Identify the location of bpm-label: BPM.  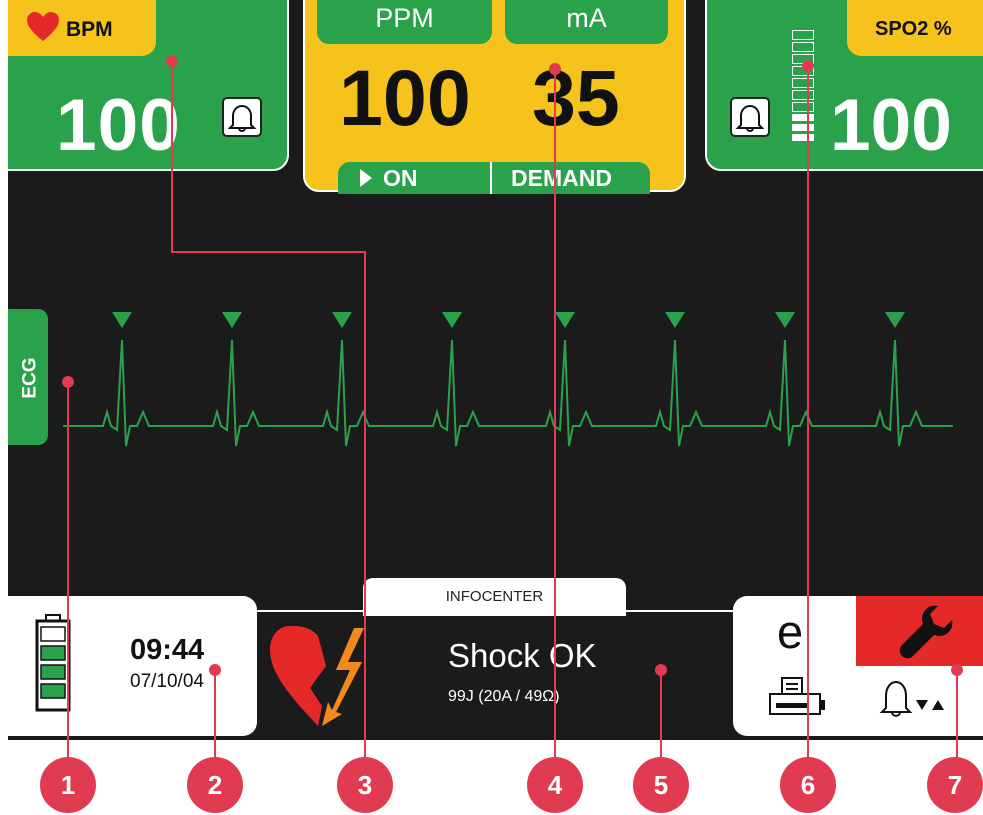
(89, 29).